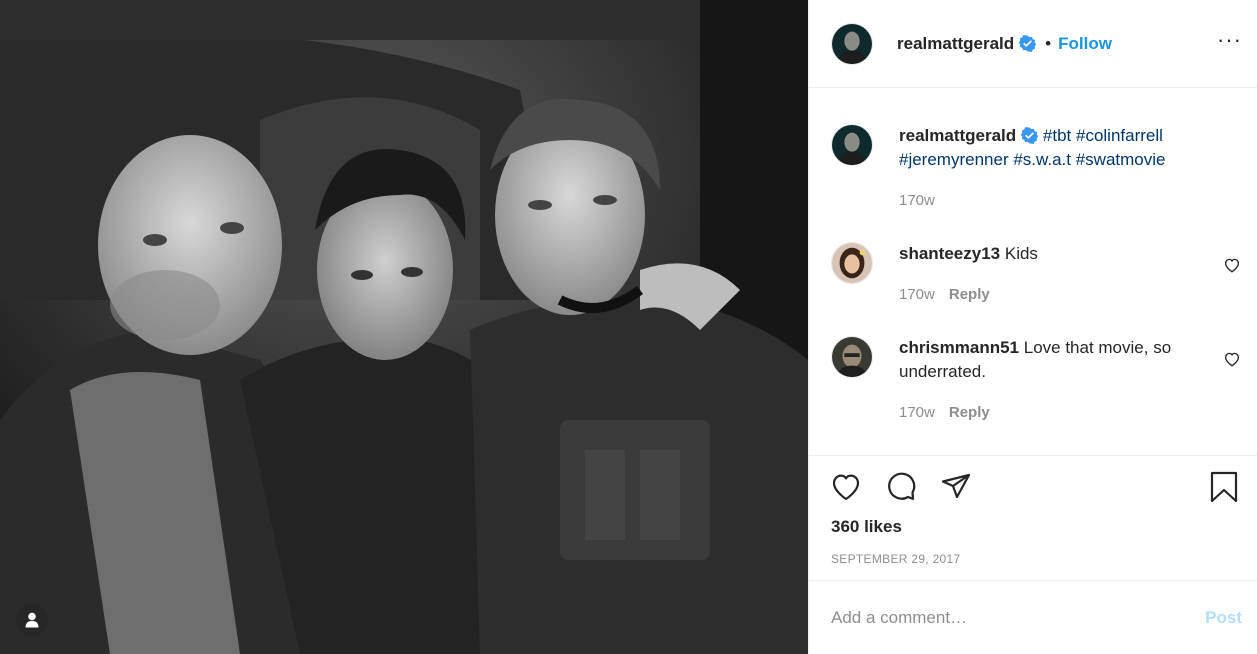  What do you see at coordinates (901, 487) in the screenshot?
I see `comment-bubble-icon` at bounding box center [901, 487].